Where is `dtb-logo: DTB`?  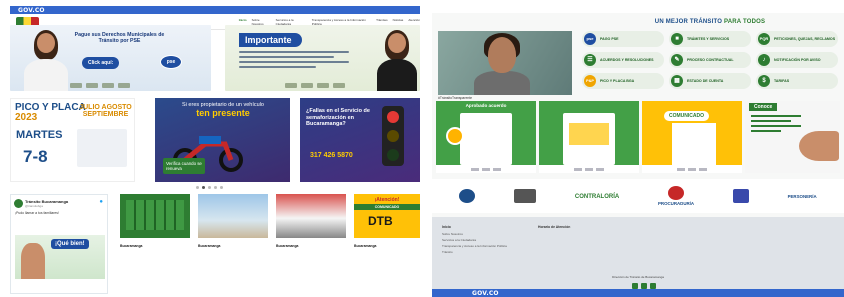 dtb-logo: DTB is located at coordinates (380, 221).